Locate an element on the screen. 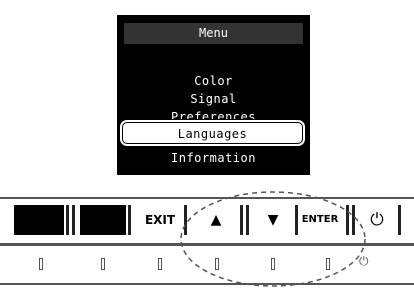 The width and height of the screenshot is (414, 289). menu-title: Menu is located at coordinates (213, 33).